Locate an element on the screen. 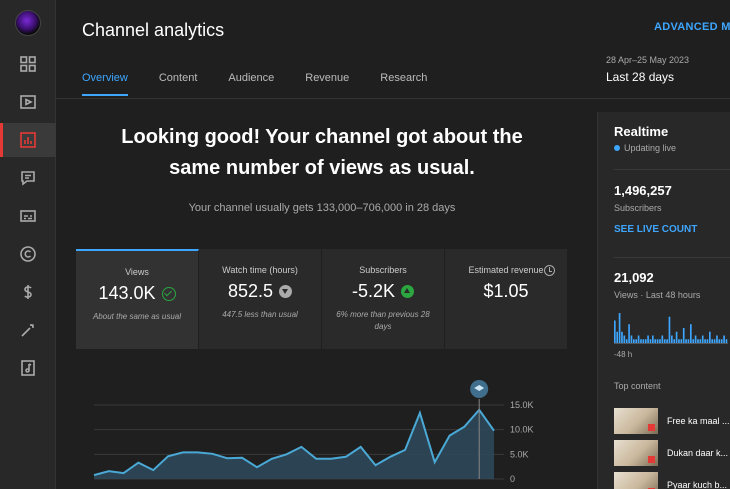 This screenshot has height=489, width=730. metric-value: -5.2K is located at coordinates (373, 291).